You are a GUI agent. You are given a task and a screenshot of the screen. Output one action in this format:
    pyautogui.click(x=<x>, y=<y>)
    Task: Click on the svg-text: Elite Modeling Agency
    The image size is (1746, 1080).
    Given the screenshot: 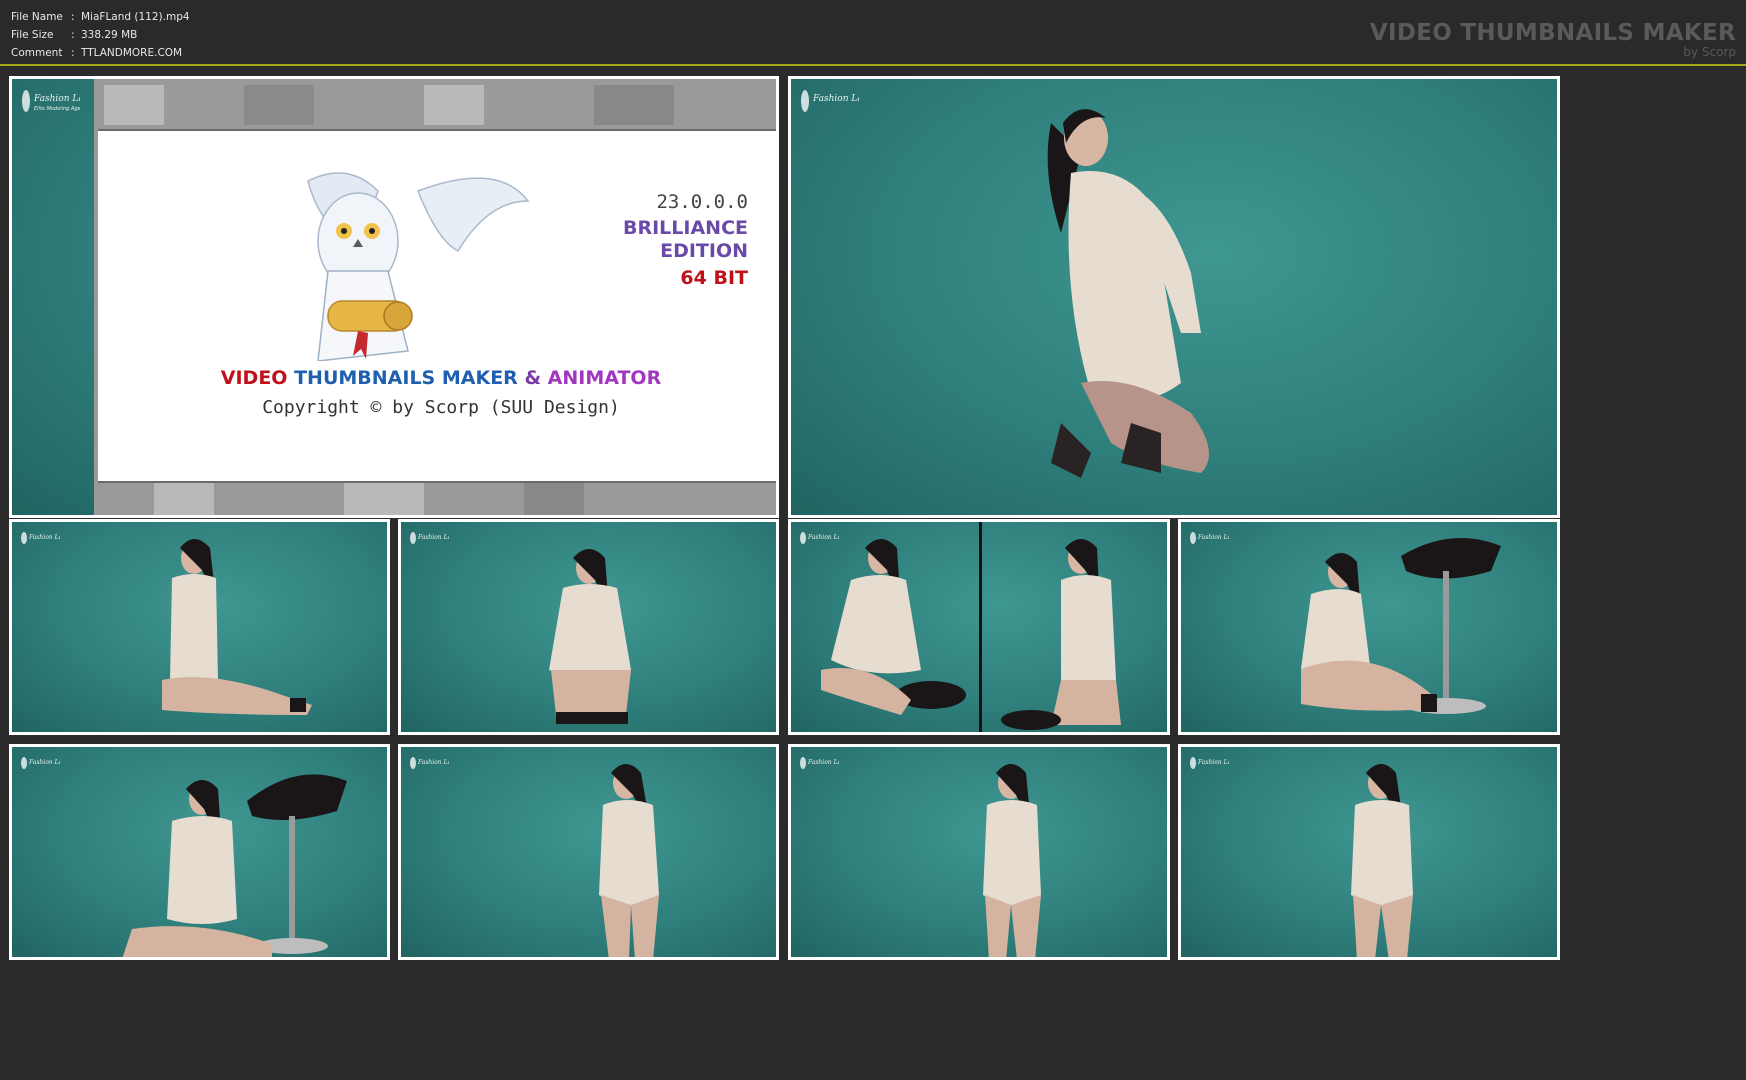 What is the action you would take?
    pyautogui.click(x=57, y=109)
    